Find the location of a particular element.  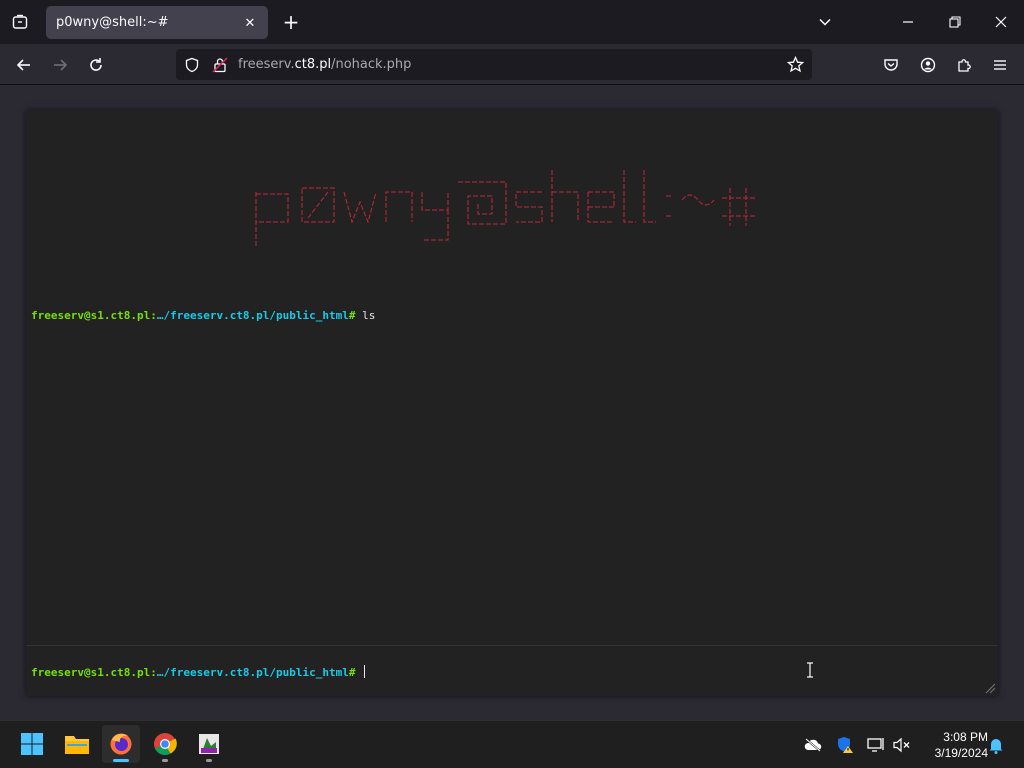

navigation-toolbar: freeserv.ct8.pl/nohack.php is located at coordinates (512, 64).